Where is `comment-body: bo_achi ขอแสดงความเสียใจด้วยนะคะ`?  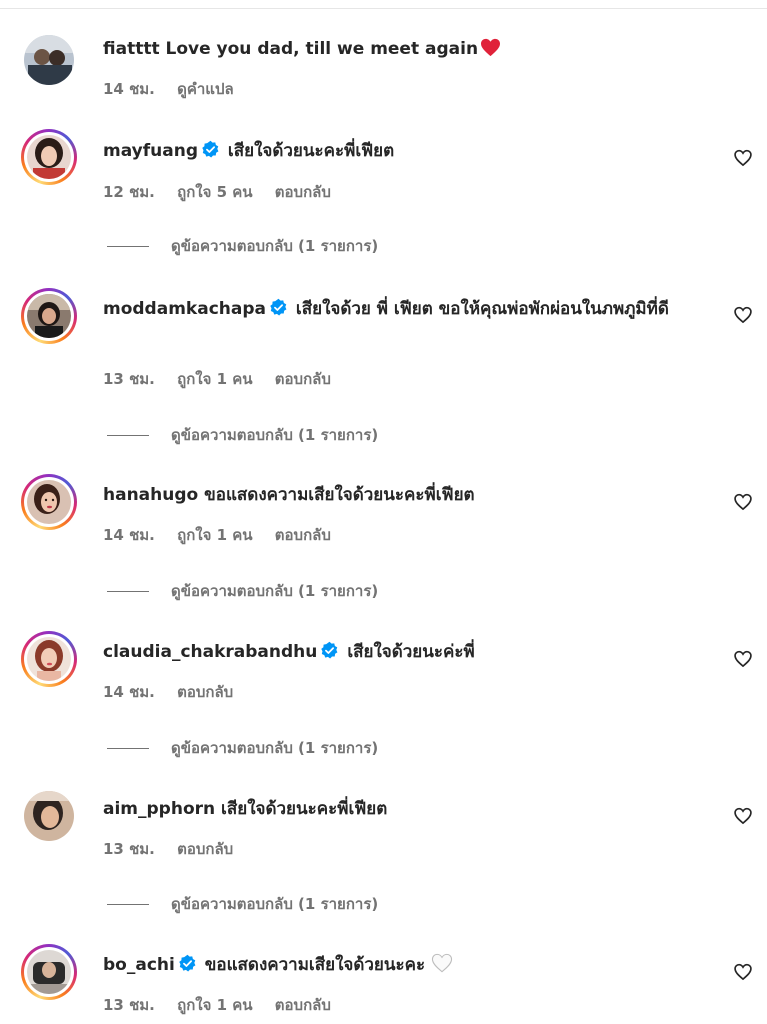
comment-body: bo_achi ขอแสดงความเสียใจด้วยนะคะ is located at coordinates (406, 967).